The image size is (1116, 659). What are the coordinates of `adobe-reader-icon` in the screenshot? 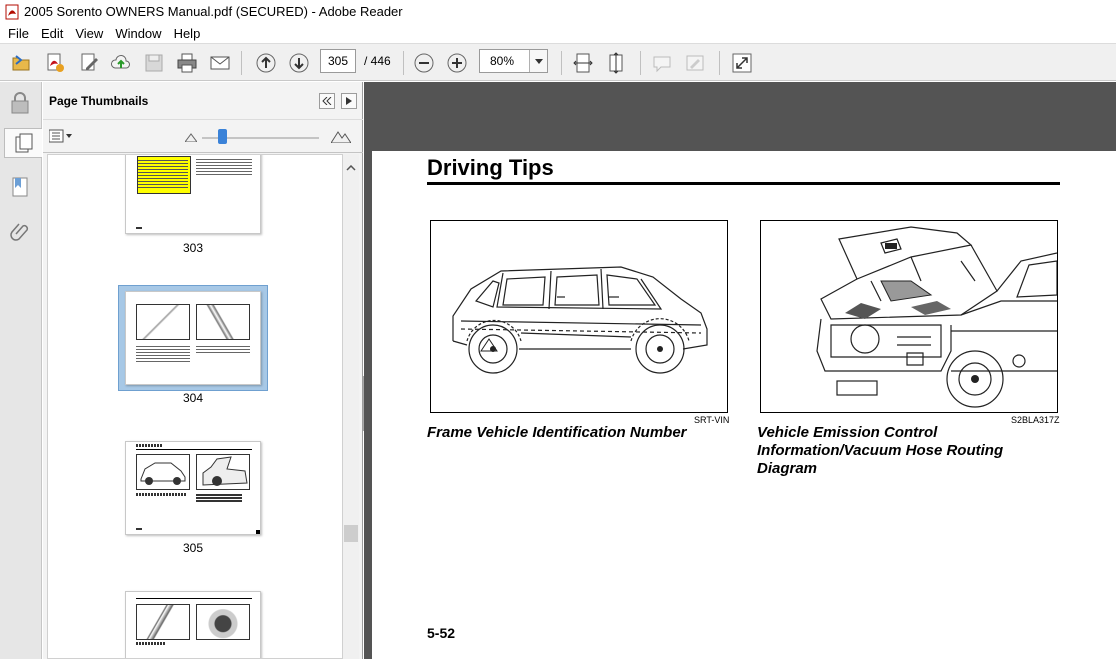 It's located at (12, 11).